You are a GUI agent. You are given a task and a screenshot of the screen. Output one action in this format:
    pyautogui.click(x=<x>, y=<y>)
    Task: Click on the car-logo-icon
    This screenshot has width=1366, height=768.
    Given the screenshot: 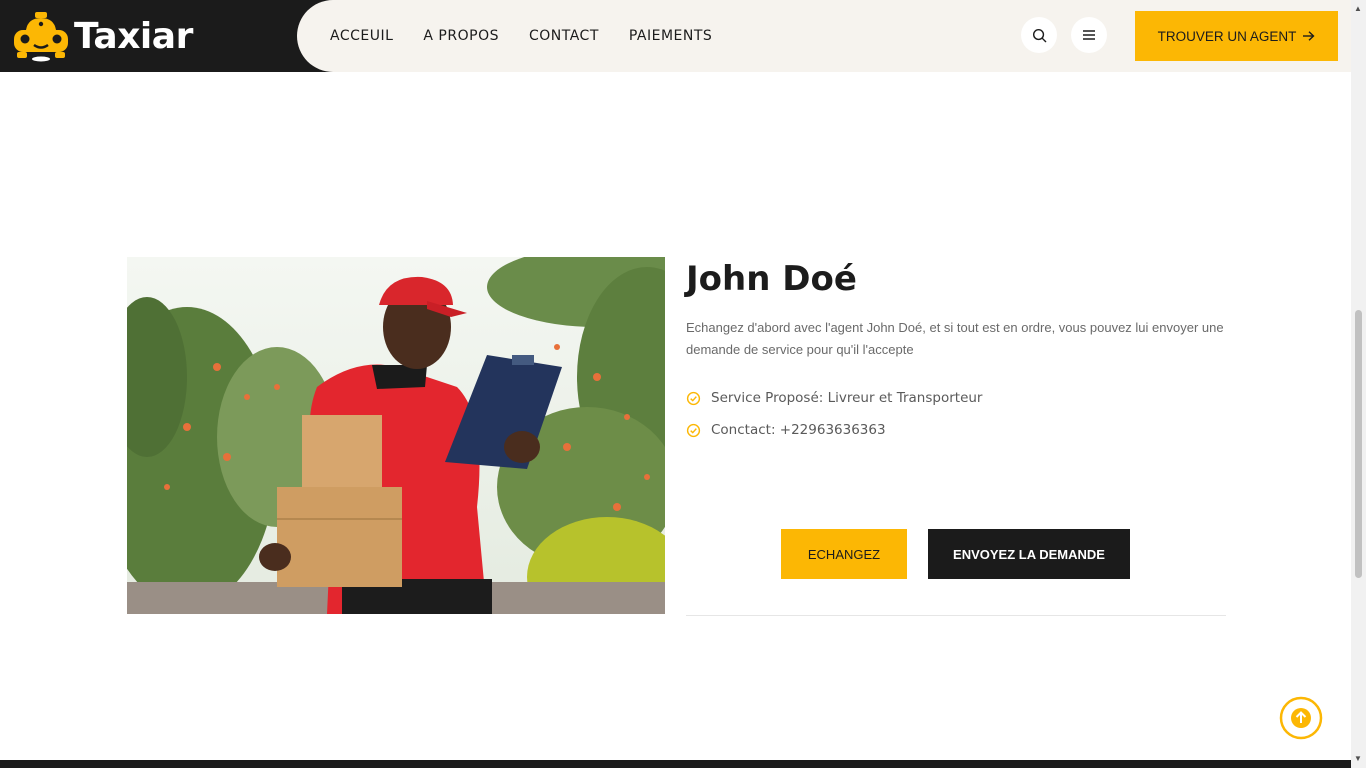 What is the action you would take?
    pyautogui.click(x=41, y=37)
    